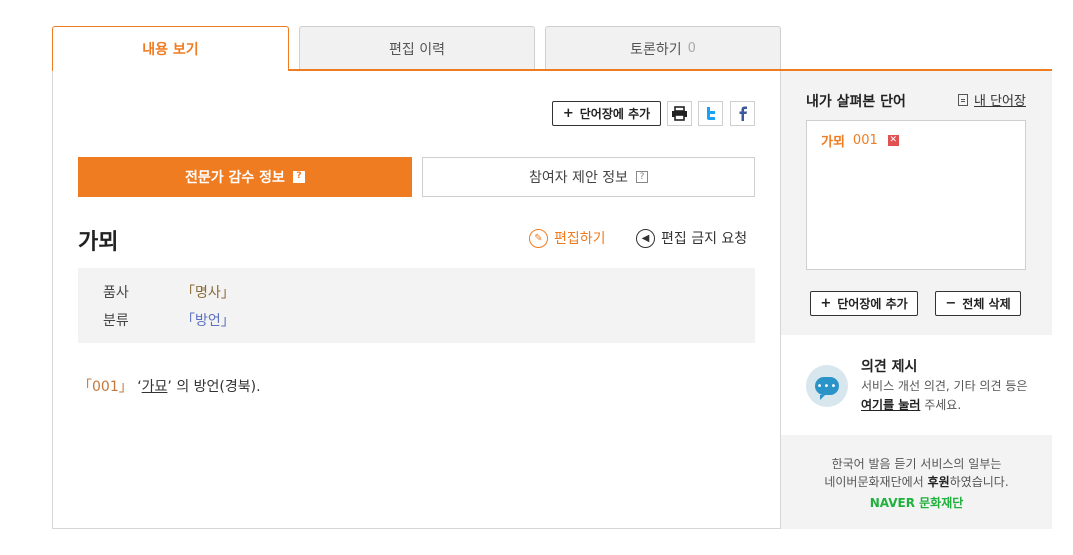  What do you see at coordinates (865, 140) in the screenshot?
I see `recent-word-number: 001` at bounding box center [865, 140].